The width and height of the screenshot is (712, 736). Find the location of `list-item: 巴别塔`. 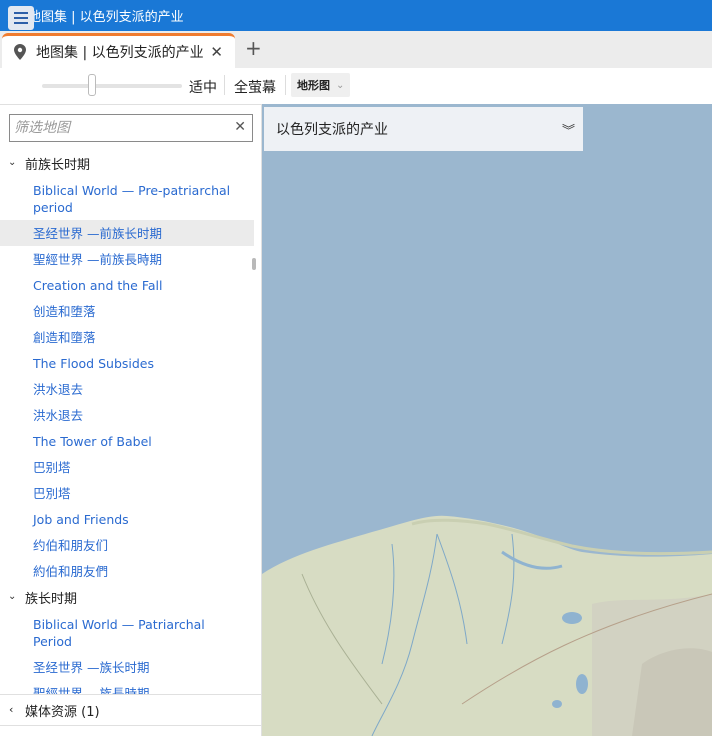

list-item: 巴别塔 is located at coordinates (127, 467).